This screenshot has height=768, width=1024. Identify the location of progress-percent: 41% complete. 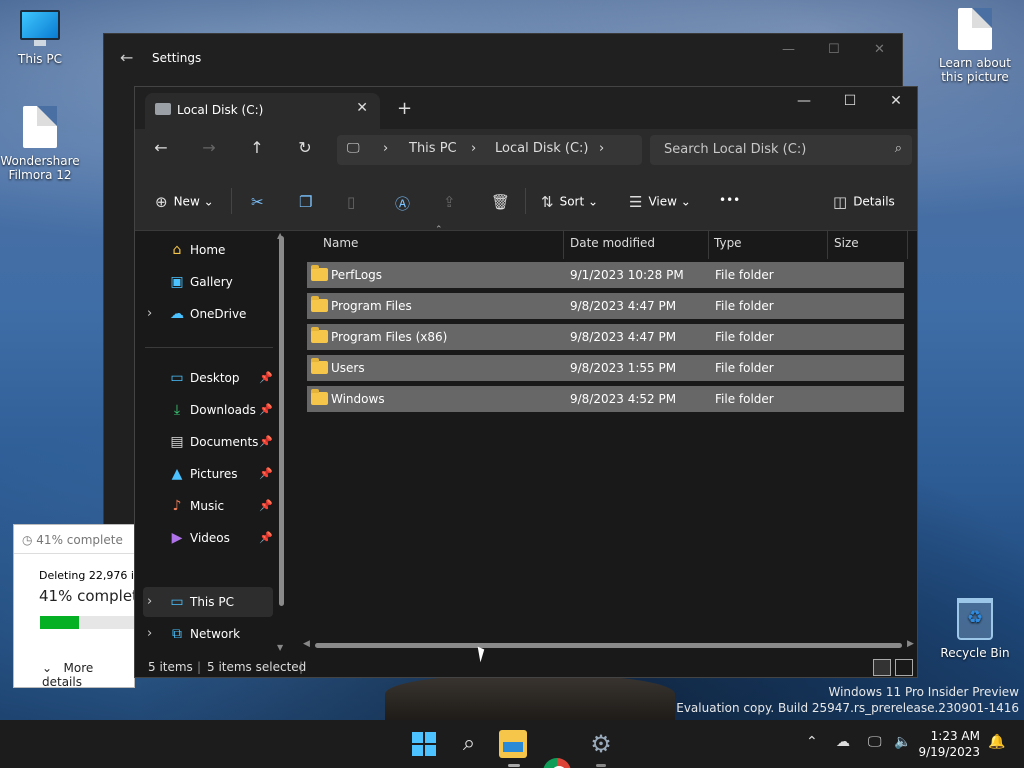
(93, 596).